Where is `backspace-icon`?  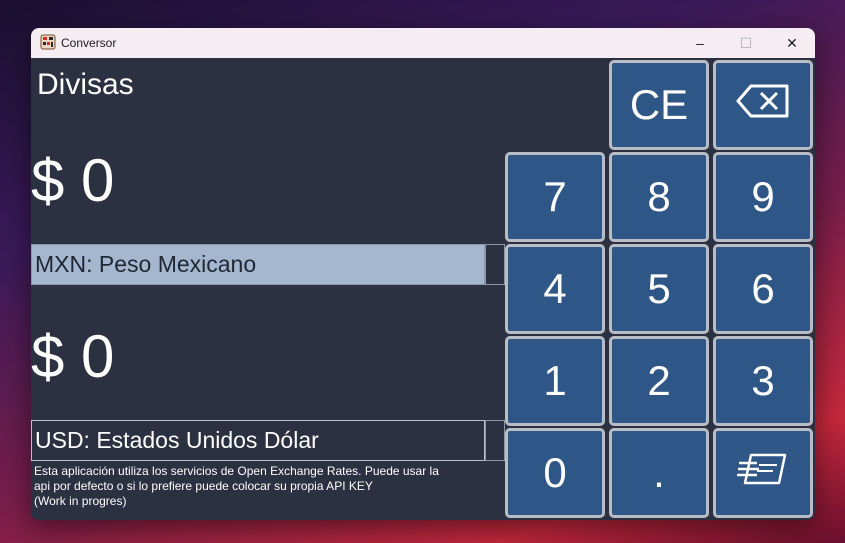 backspace-icon is located at coordinates (763, 105).